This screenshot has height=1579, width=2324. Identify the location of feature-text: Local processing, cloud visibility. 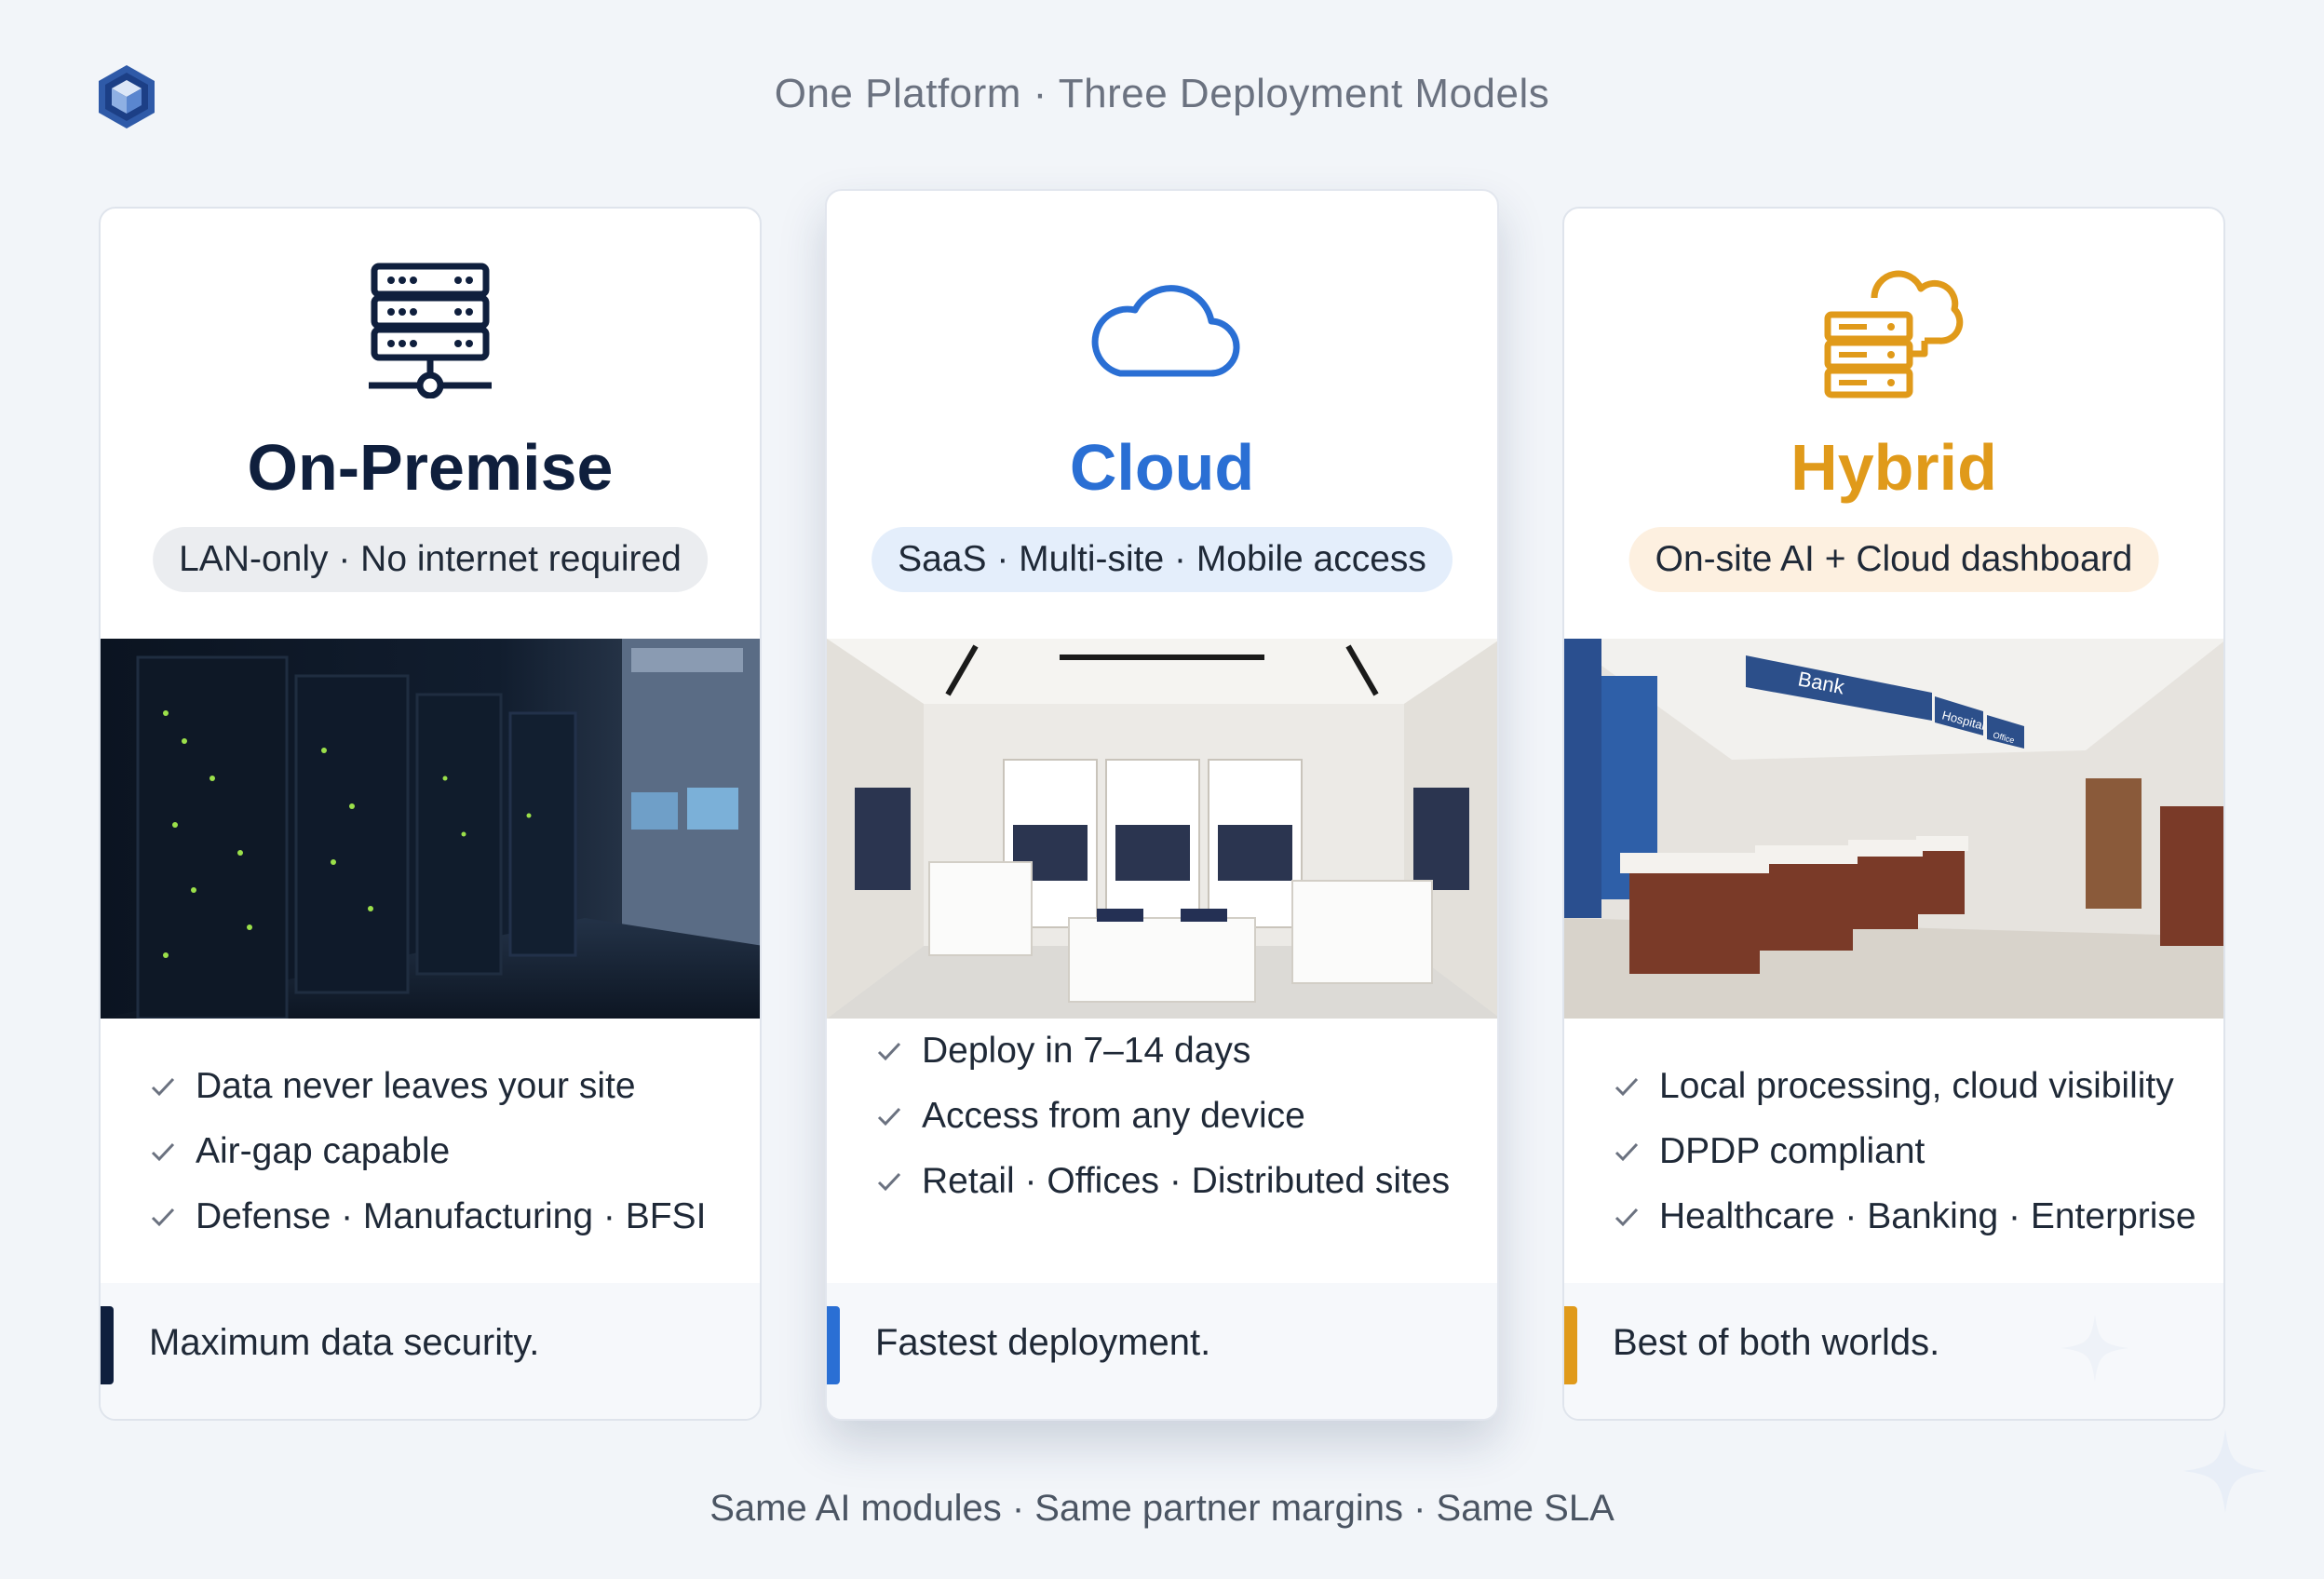
(1917, 1086).